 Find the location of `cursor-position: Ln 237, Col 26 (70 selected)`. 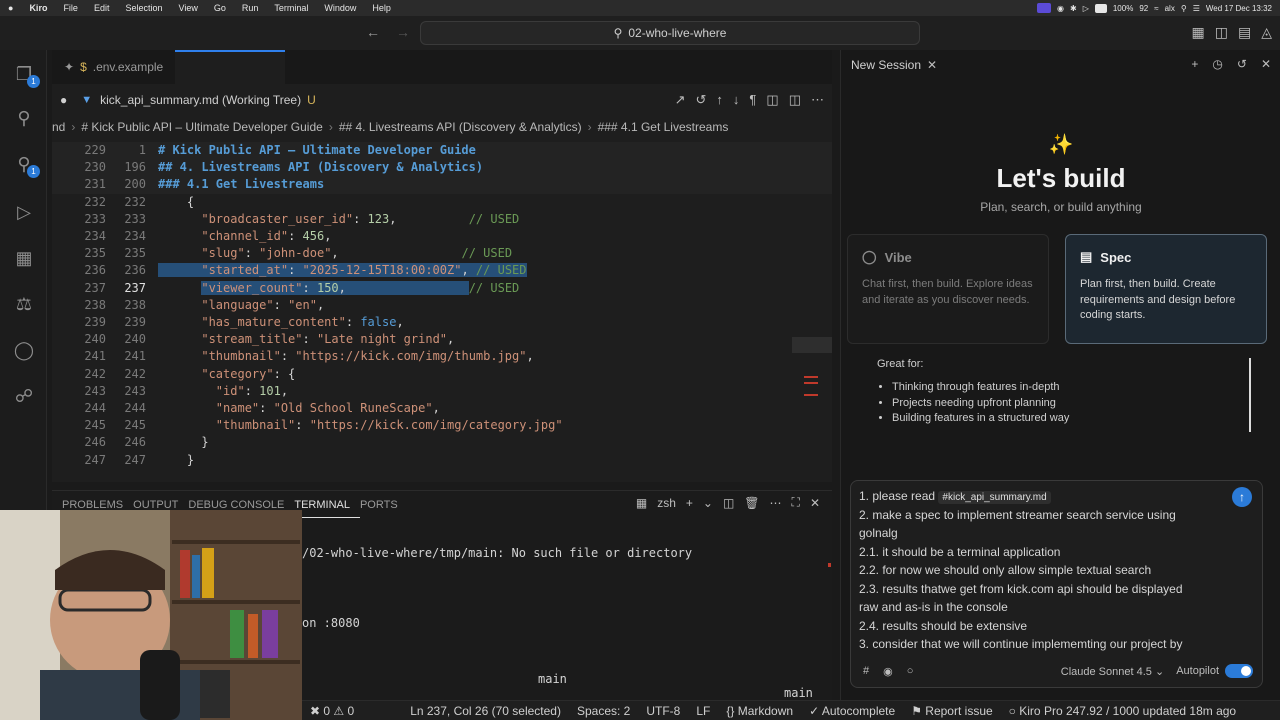

cursor-position: Ln 237, Col 26 (70 selected) is located at coordinates (485, 711).